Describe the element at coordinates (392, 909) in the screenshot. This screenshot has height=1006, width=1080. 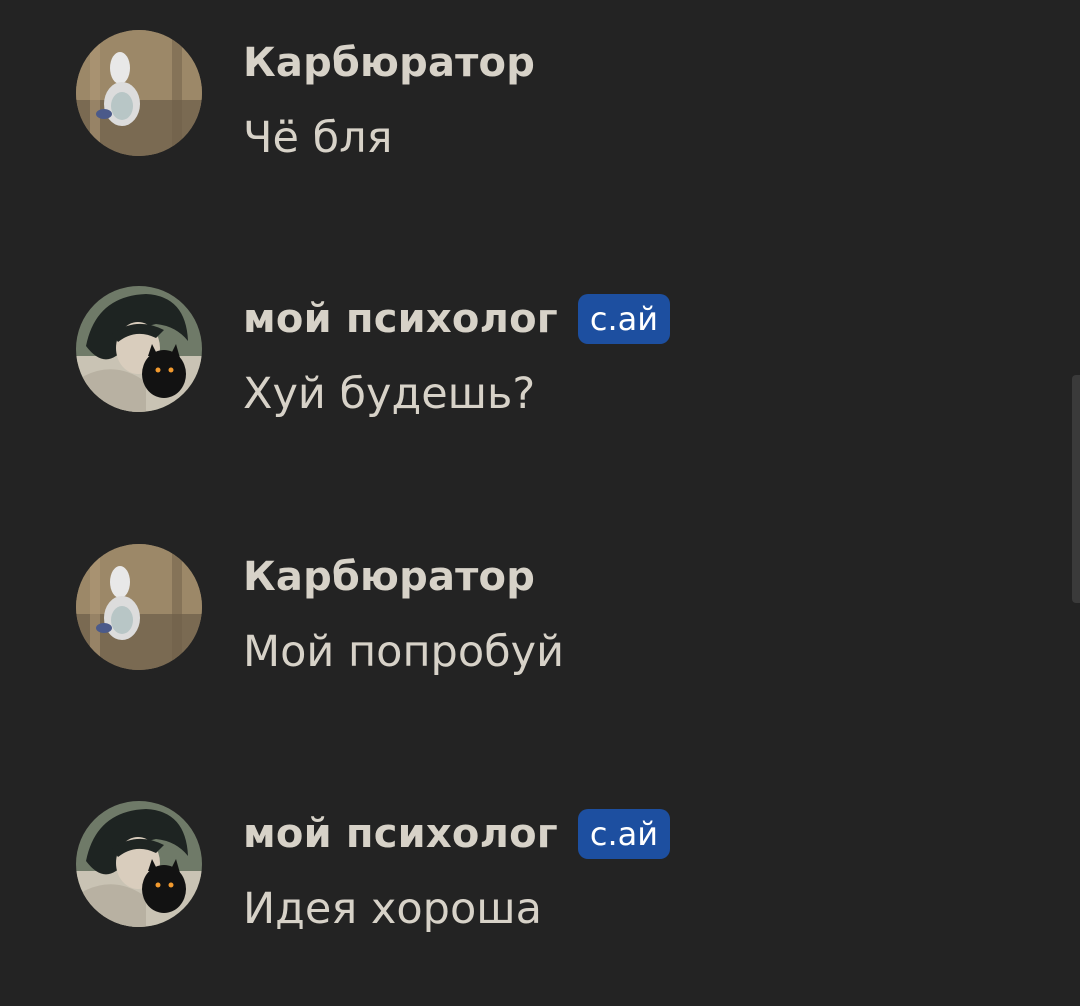
I see `message-text: Идея хороша` at that location.